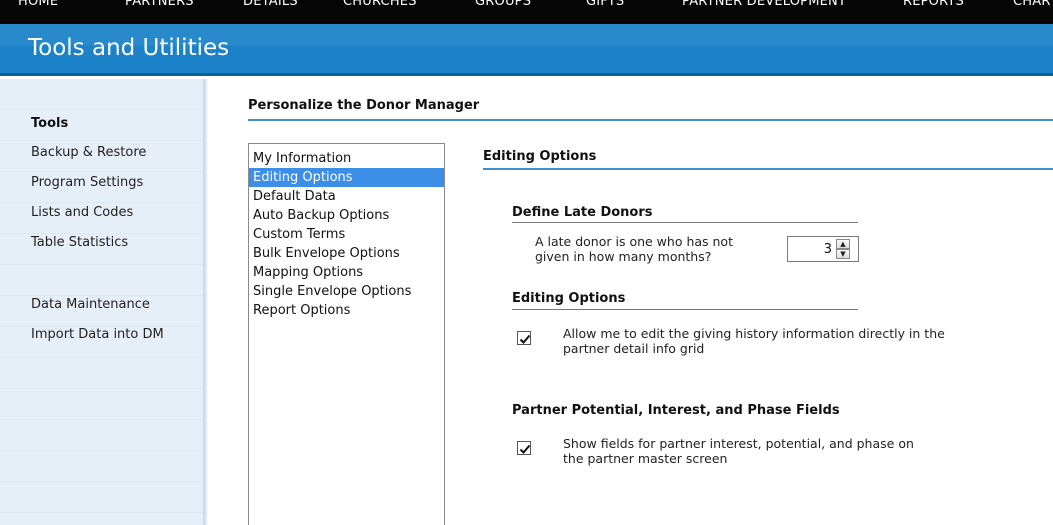  What do you see at coordinates (129, 48) in the screenshot?
I see `page-title: Tools and Utilities` at bounding box center [129, 48].